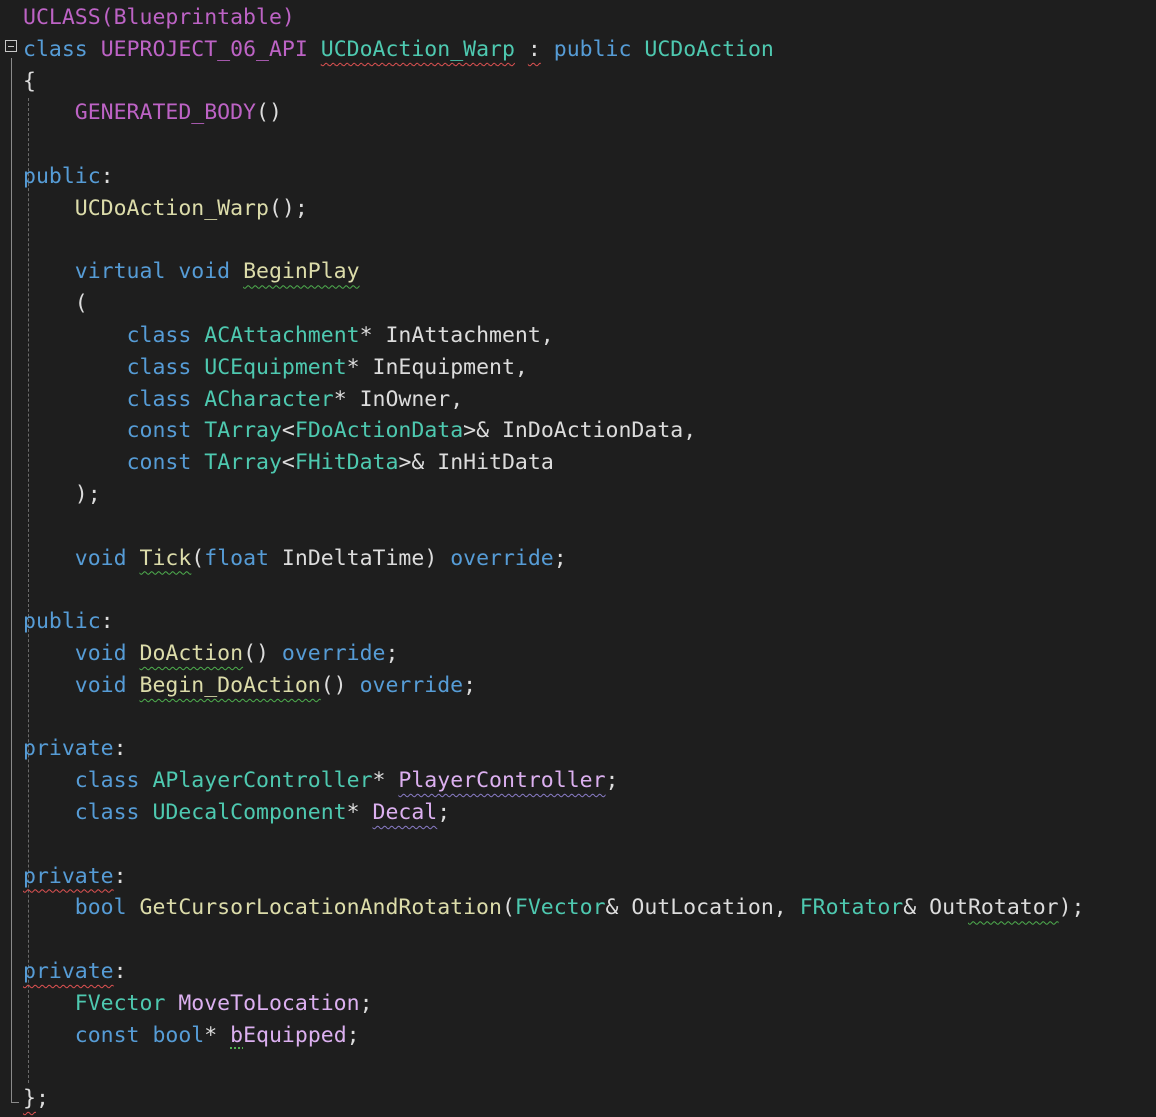 The width and height of the screenshot is (1156, 1117). I want to click on code-line: const TArray<FHitData>& InHitData, so click(288, 463).